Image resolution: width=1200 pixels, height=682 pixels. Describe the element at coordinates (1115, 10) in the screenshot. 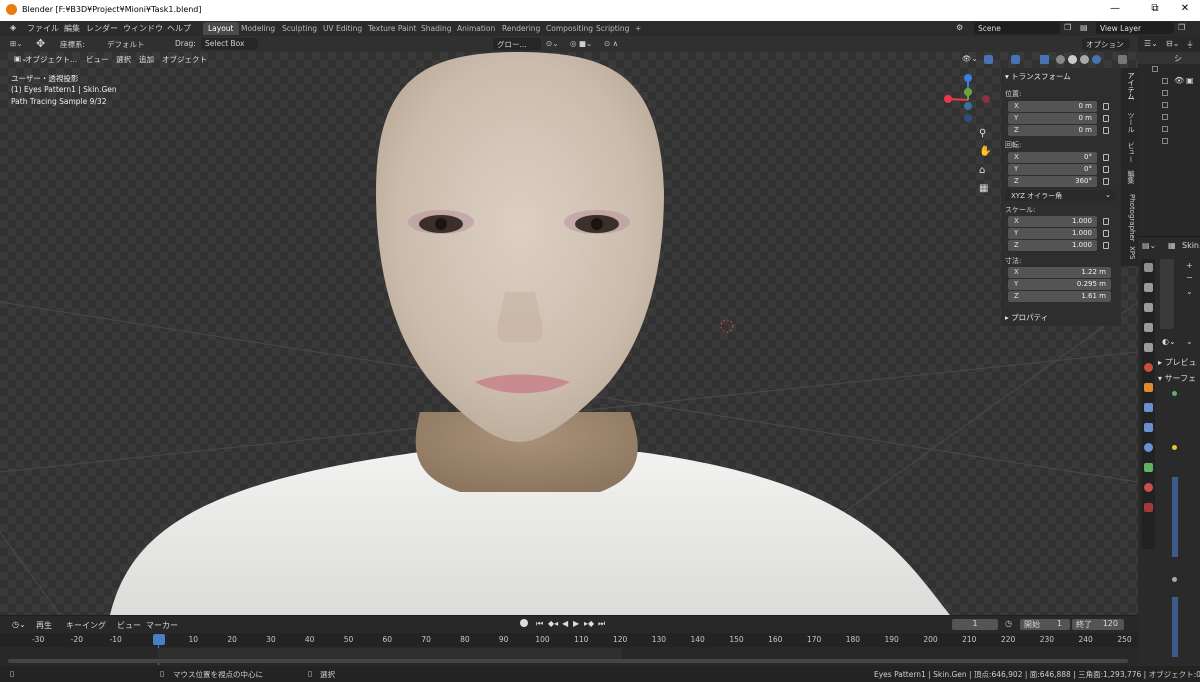

I see `minimize-button: —` at that location.